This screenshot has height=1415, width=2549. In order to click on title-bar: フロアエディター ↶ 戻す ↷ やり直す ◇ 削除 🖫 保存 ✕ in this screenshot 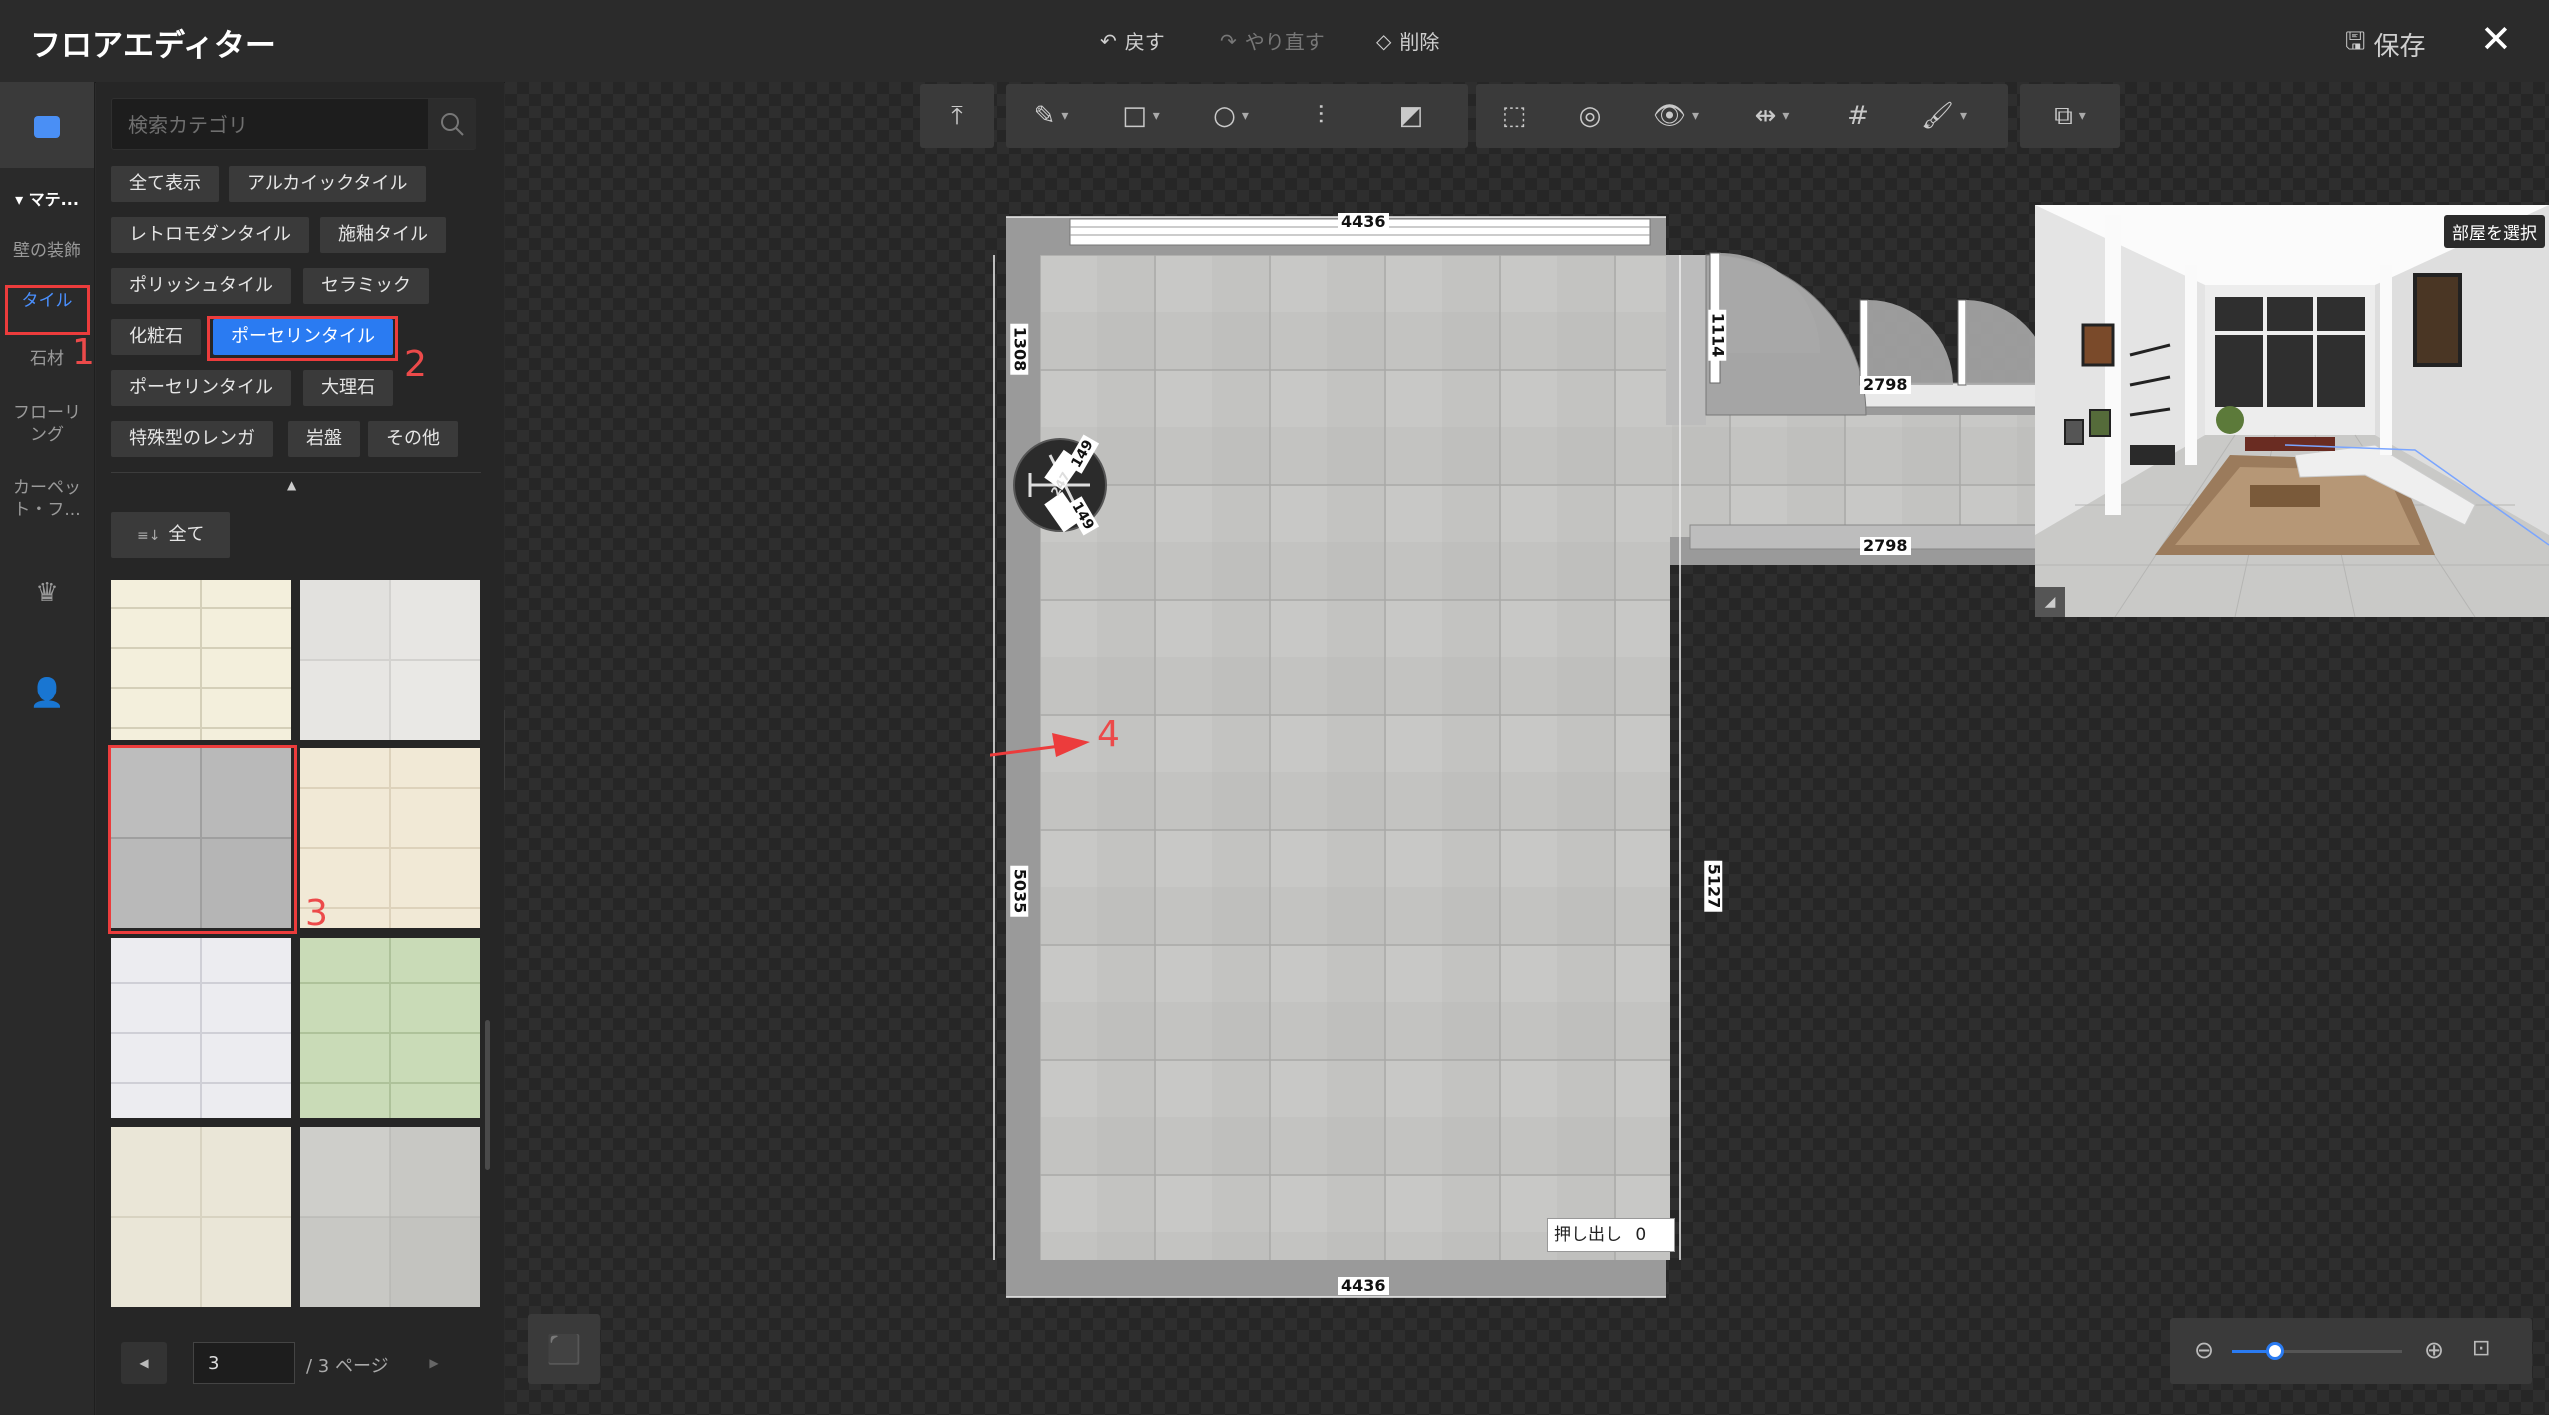, I will do `click(1274, 41)`.